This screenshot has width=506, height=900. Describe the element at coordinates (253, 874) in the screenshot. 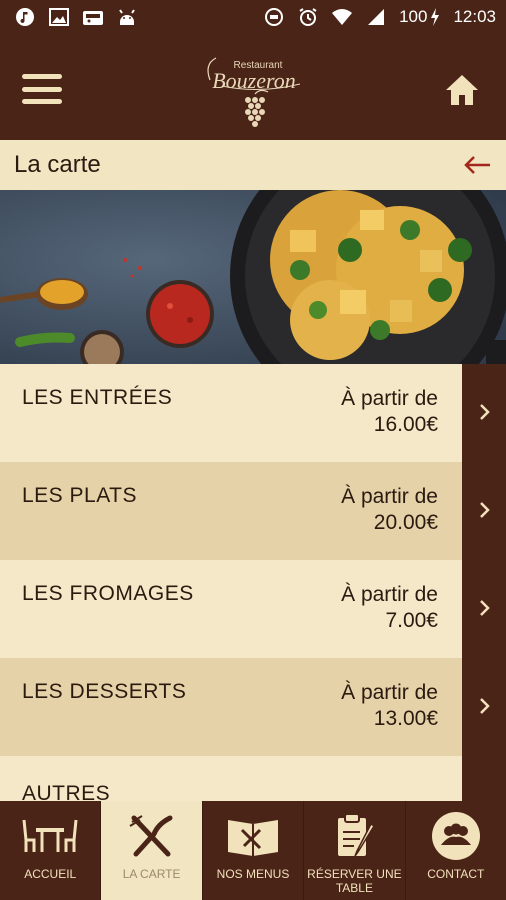

I see `nav-label: NOS MENUS` at that location.